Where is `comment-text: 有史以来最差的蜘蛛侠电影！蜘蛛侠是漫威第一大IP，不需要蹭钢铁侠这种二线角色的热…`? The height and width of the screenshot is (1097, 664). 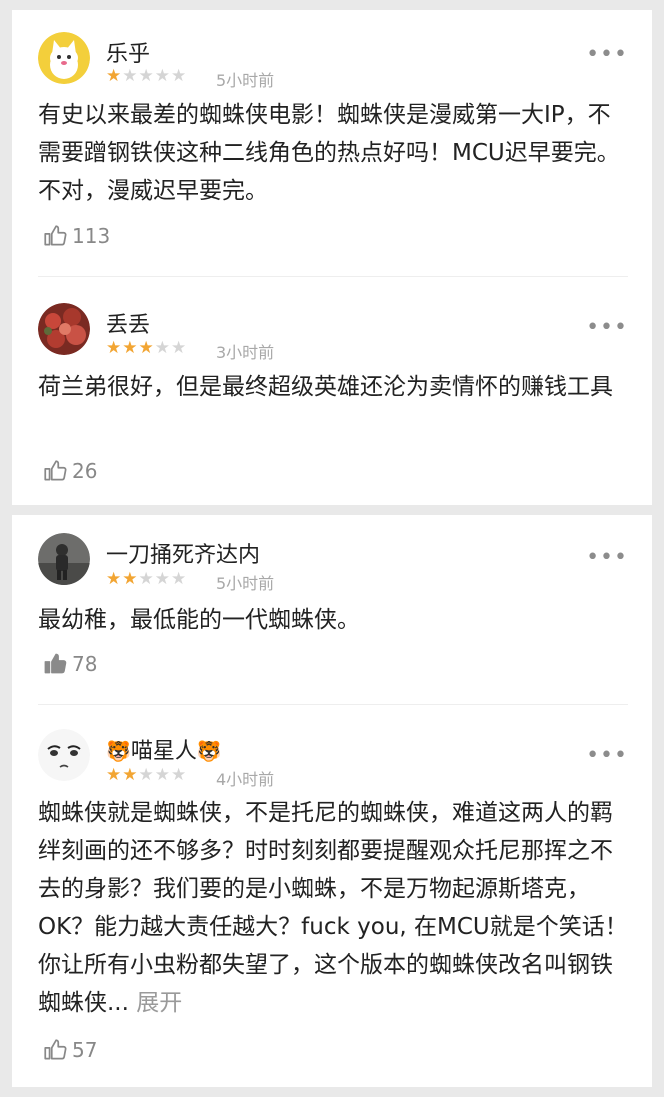
comment-text: 有史以来最差的蜘蛛侠电影！蜘蛛侠是漫威第一大IP，不需要蹭钢铁侠这种二线角色的热… is located at coordinates (329, 153).